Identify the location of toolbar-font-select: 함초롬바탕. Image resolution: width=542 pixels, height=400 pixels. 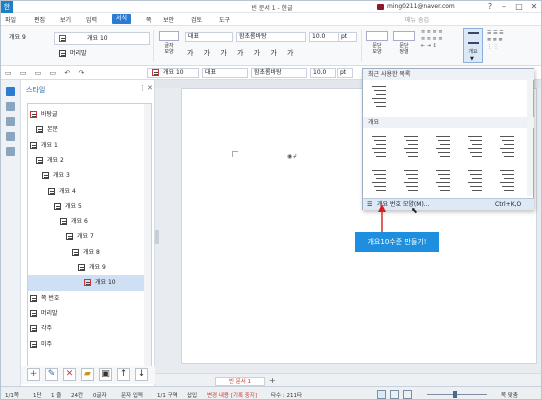
(279, 73).